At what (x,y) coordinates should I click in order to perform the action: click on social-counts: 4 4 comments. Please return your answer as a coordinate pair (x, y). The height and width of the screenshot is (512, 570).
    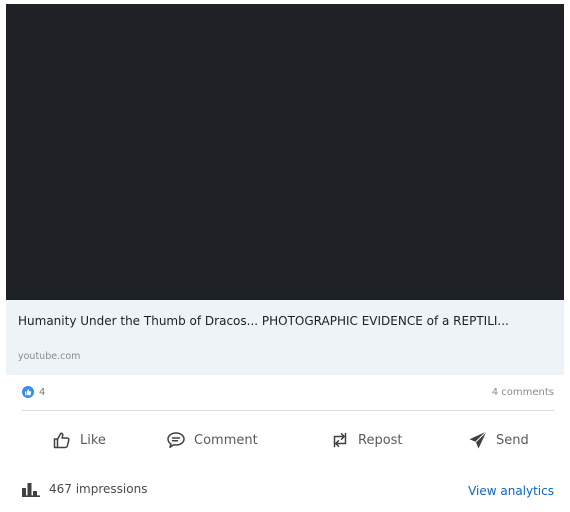
    Looking at the image, I should click on (288, 394).